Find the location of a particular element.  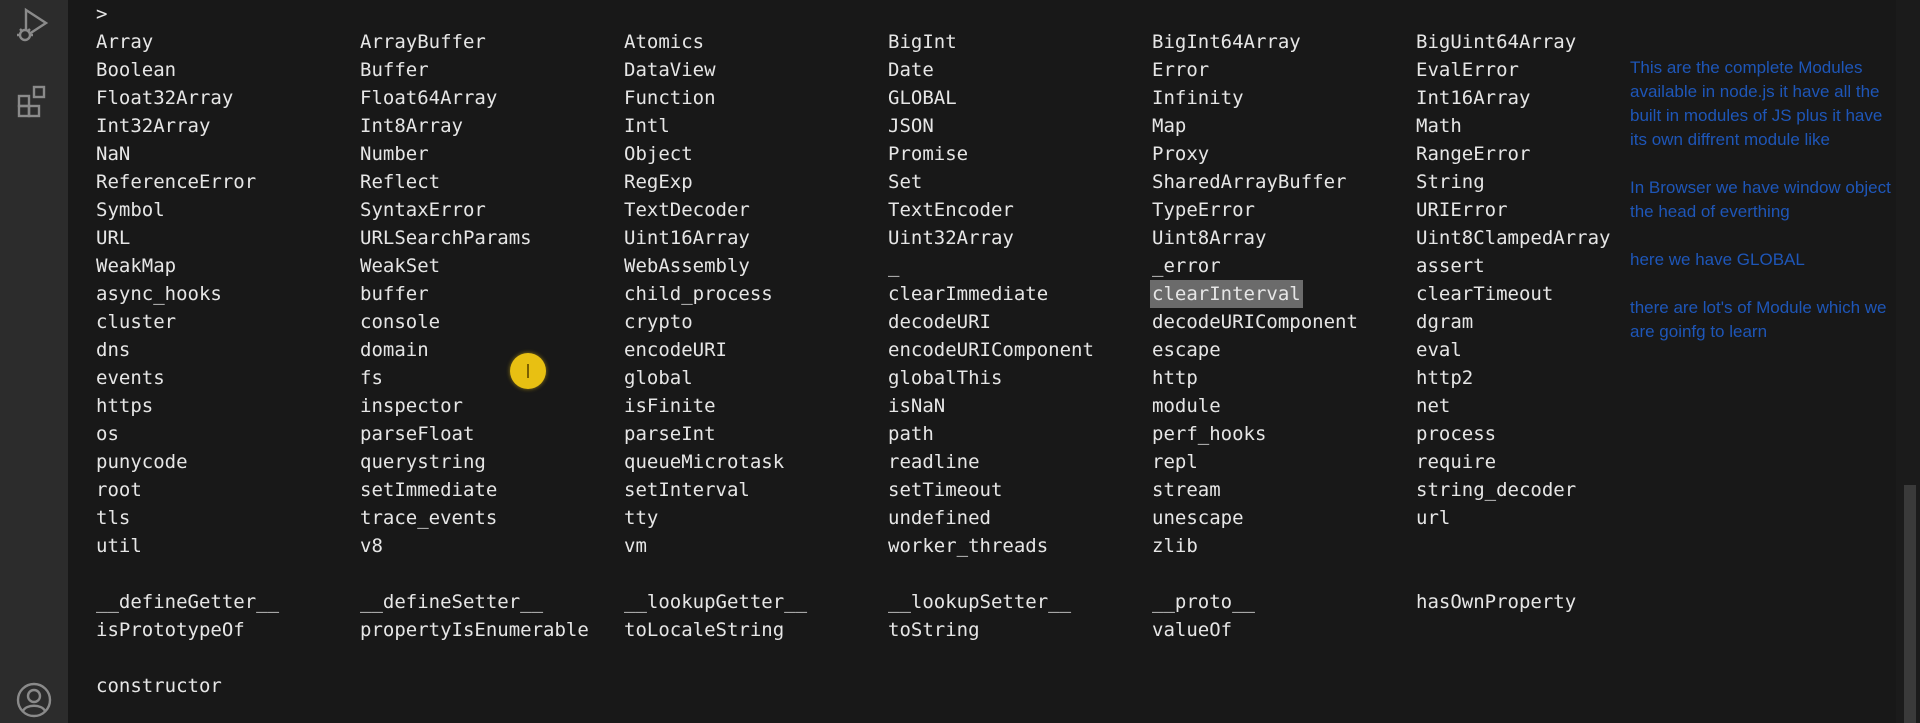

completion-item: unescape is located at coordinates (1198, 518).